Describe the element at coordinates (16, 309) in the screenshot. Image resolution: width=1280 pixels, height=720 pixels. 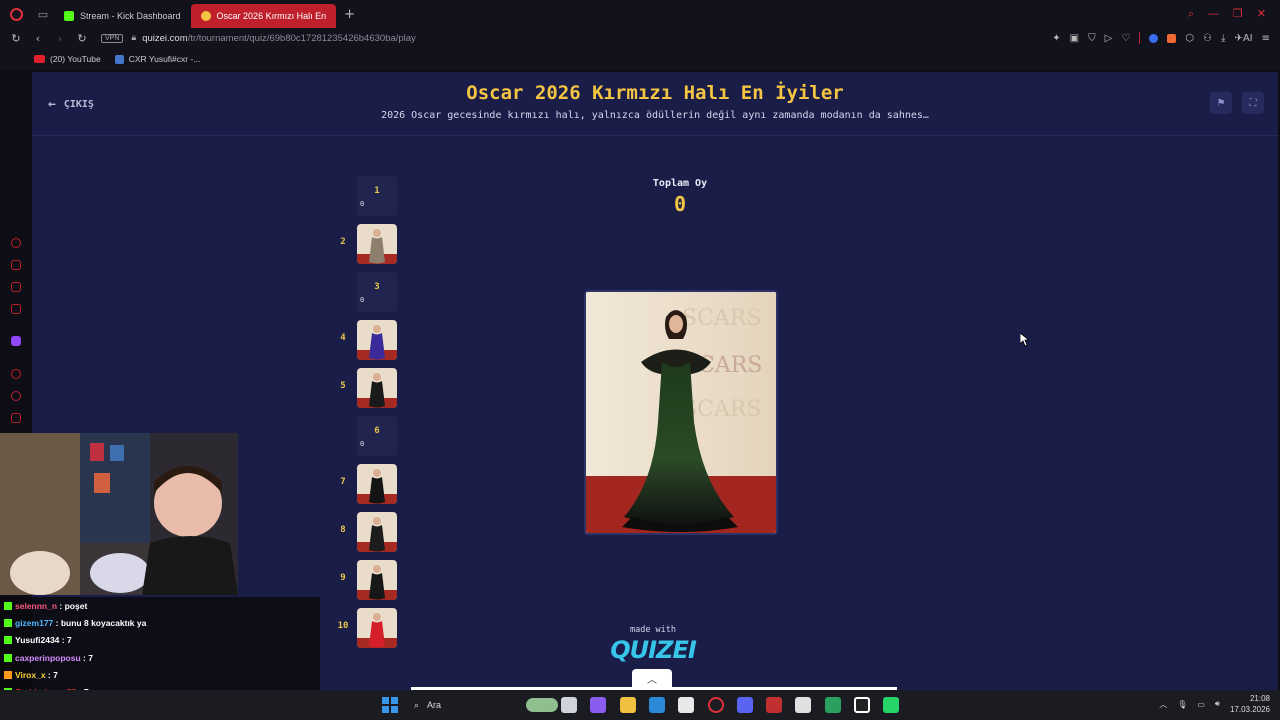
I see `instagram-icon` at that location.